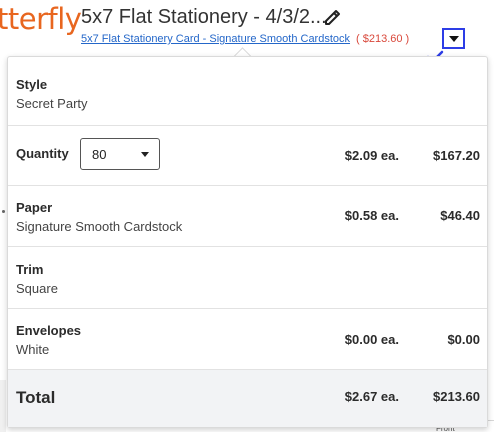 This screenshot has height=432, width=494. What do you see at coordinates (247, 339) in the screenshot?
I see `envelopes-row: Envelopes White $0.00 ea. $0.00` at bounding box center [247, 339].